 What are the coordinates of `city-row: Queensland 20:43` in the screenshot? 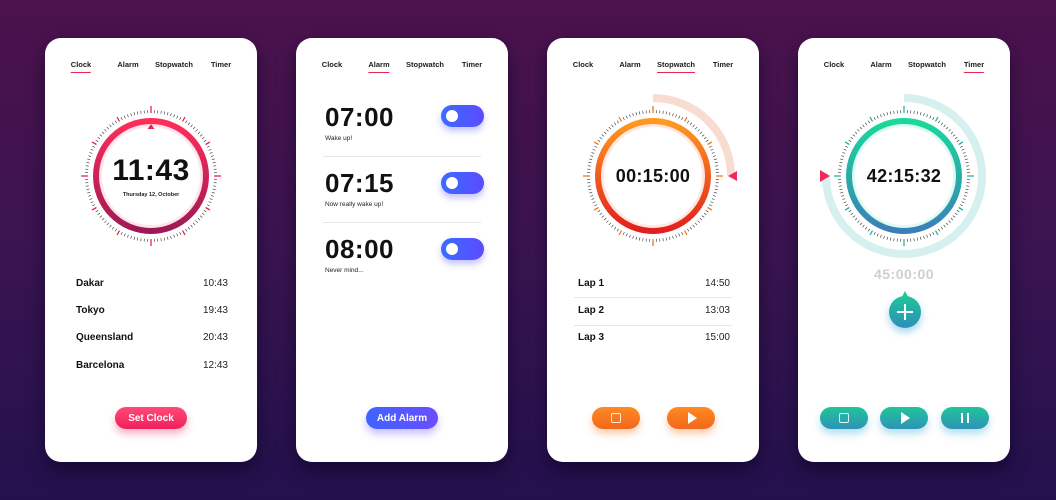 It's located at (152, 337).